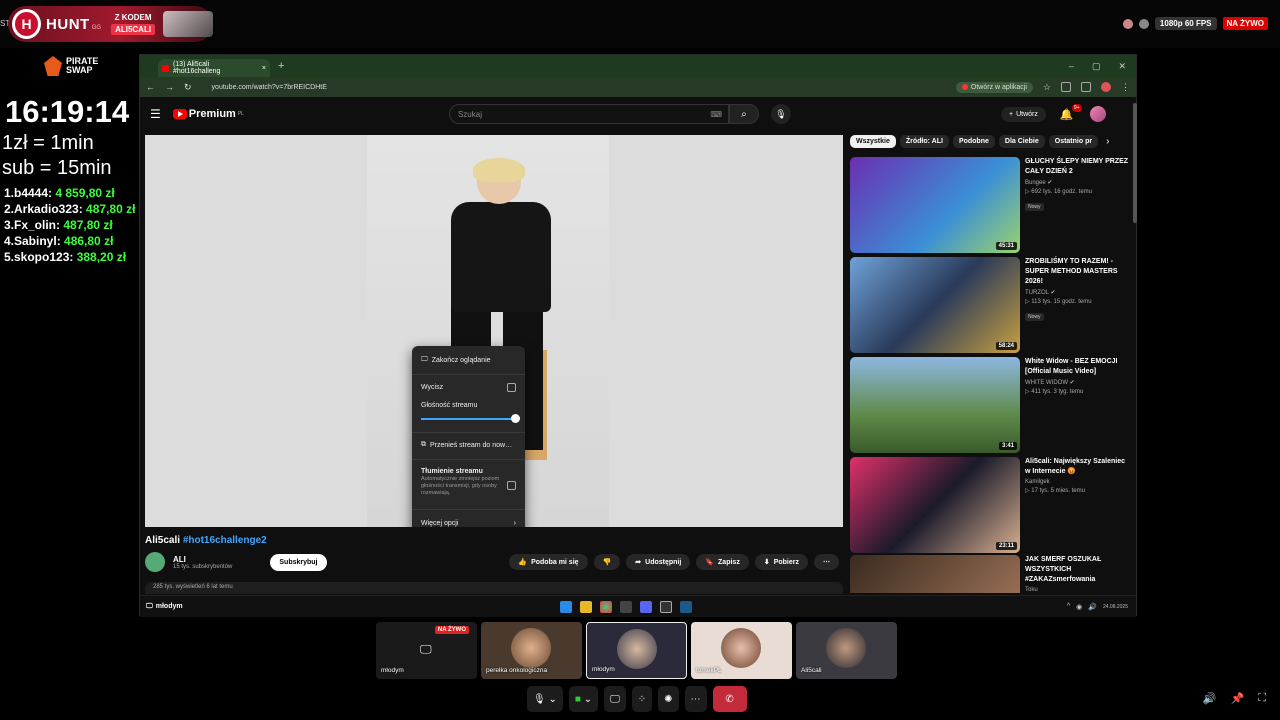 The image size is (1280, 720). Describe the element at coordinates (1077, 382) in the screenshot. I see `rec-channel: WHITE WIDOW ✔` at that location.